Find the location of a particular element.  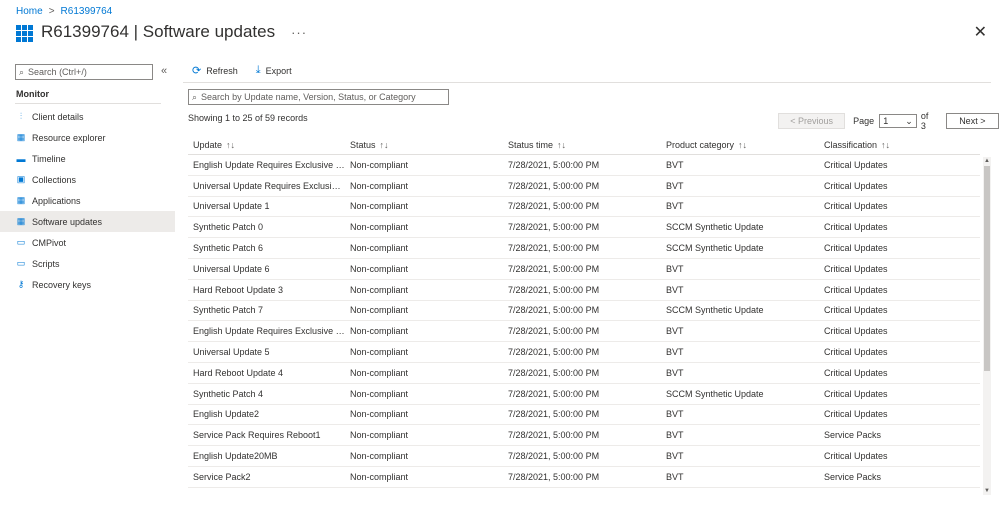

vertical-scrollbar: ▲ ▼ is located at coordinates (987, 326).